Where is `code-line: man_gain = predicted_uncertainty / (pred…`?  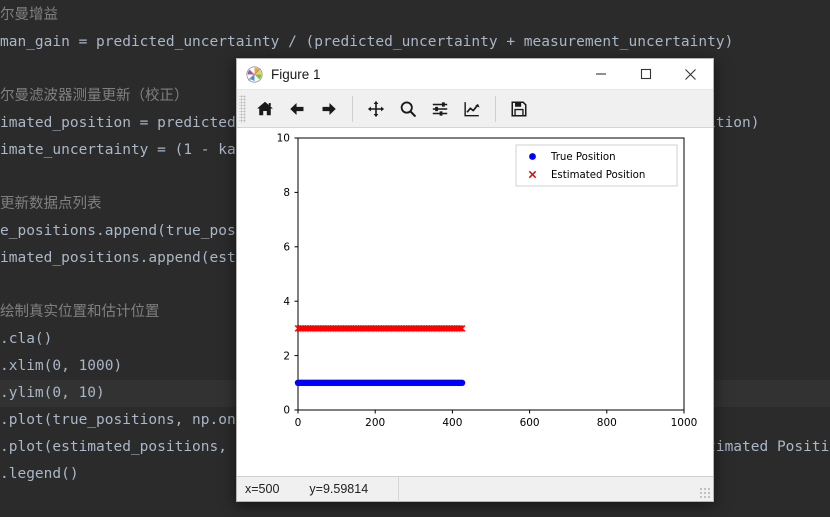 code-line: man_gain = predicted_uncertainty / (pred… is located at coordinates (367, 42).